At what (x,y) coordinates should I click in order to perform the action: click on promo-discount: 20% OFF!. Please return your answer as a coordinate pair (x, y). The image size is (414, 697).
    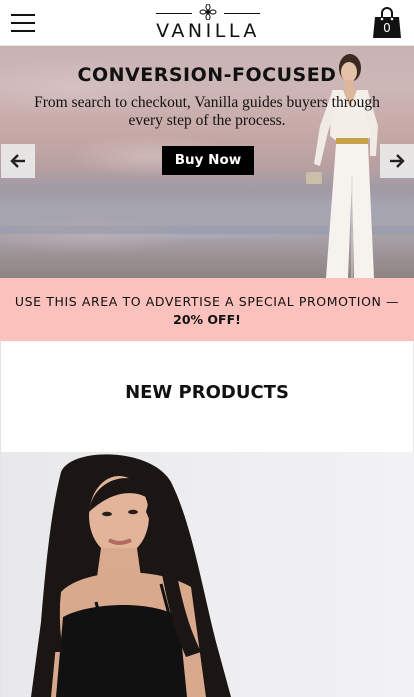
    Looking at the image, I should click on (207, 319).